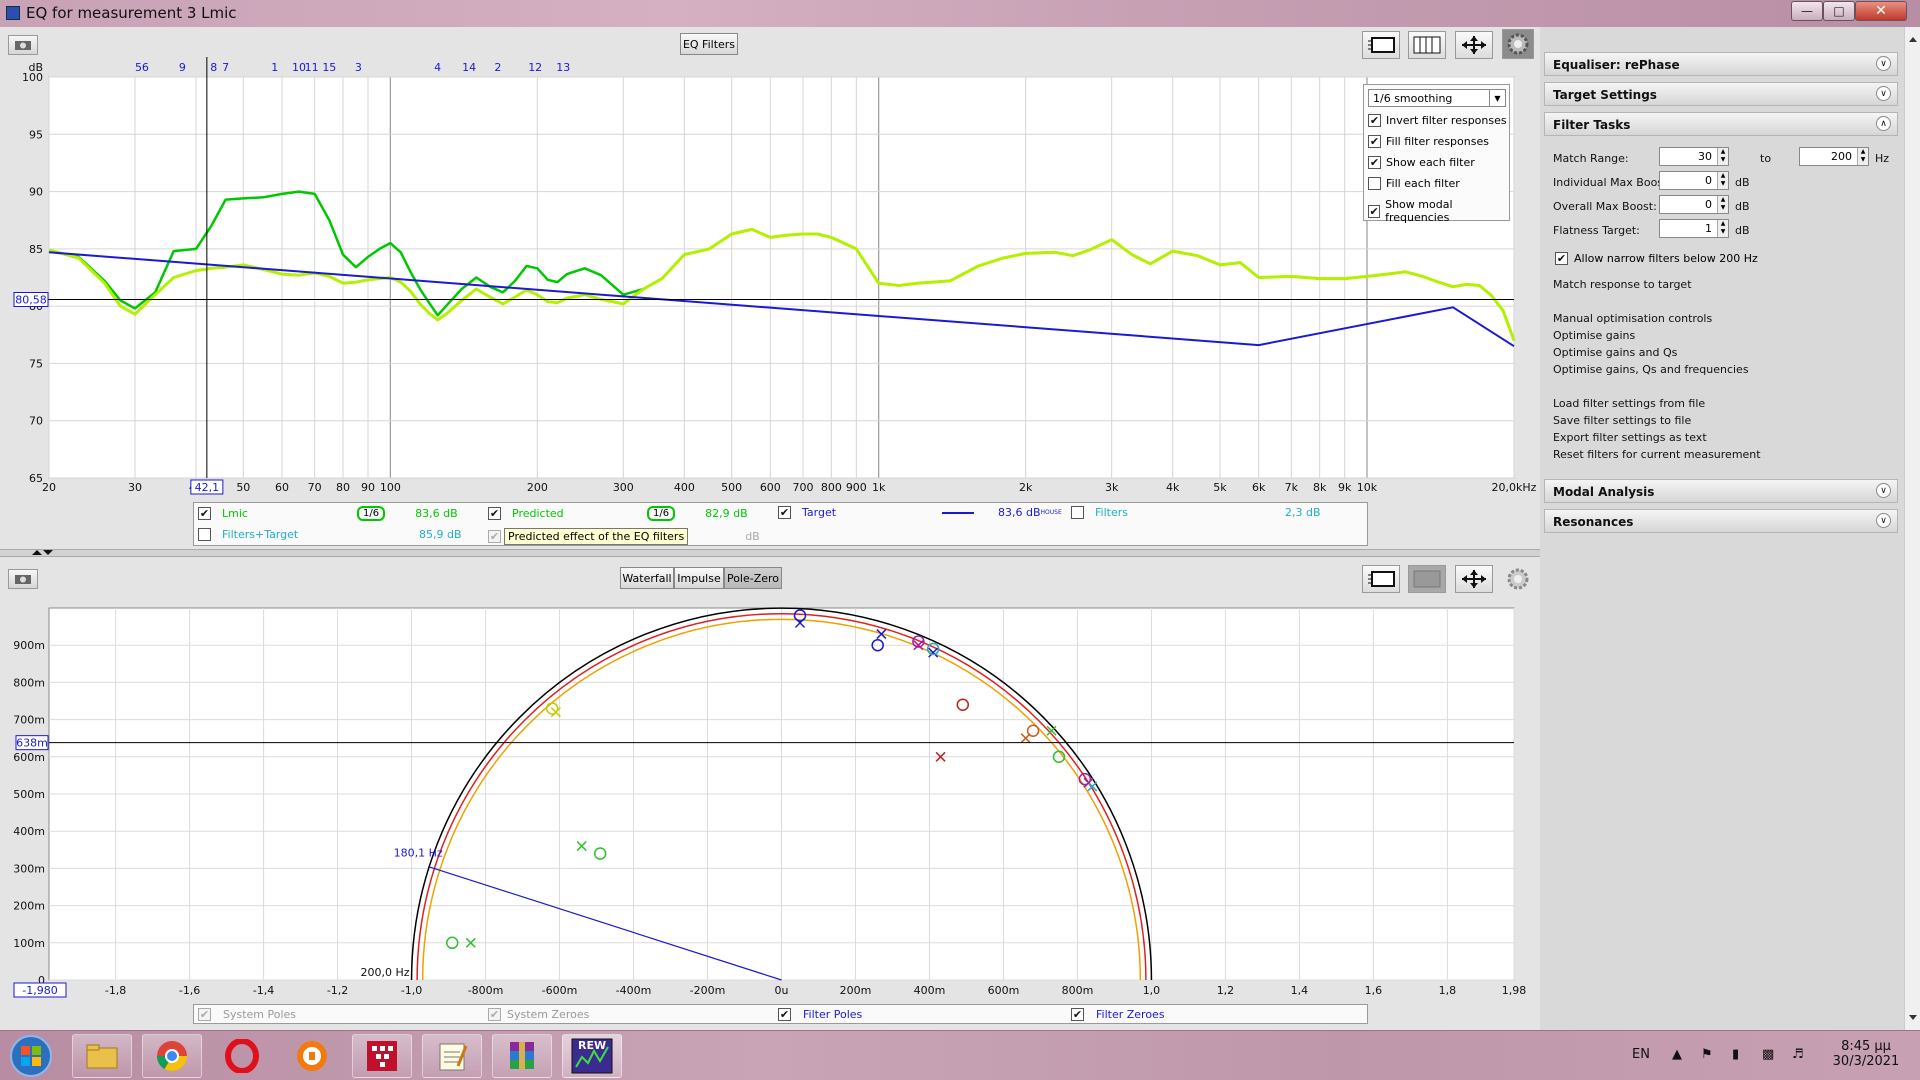 Image resolution: width=1920 pixels, height=1080 pixels. Describe the element at coordinates (1721, 94) in the screenshot. I see `target-settings-header: Target Settings ∨` at that location.